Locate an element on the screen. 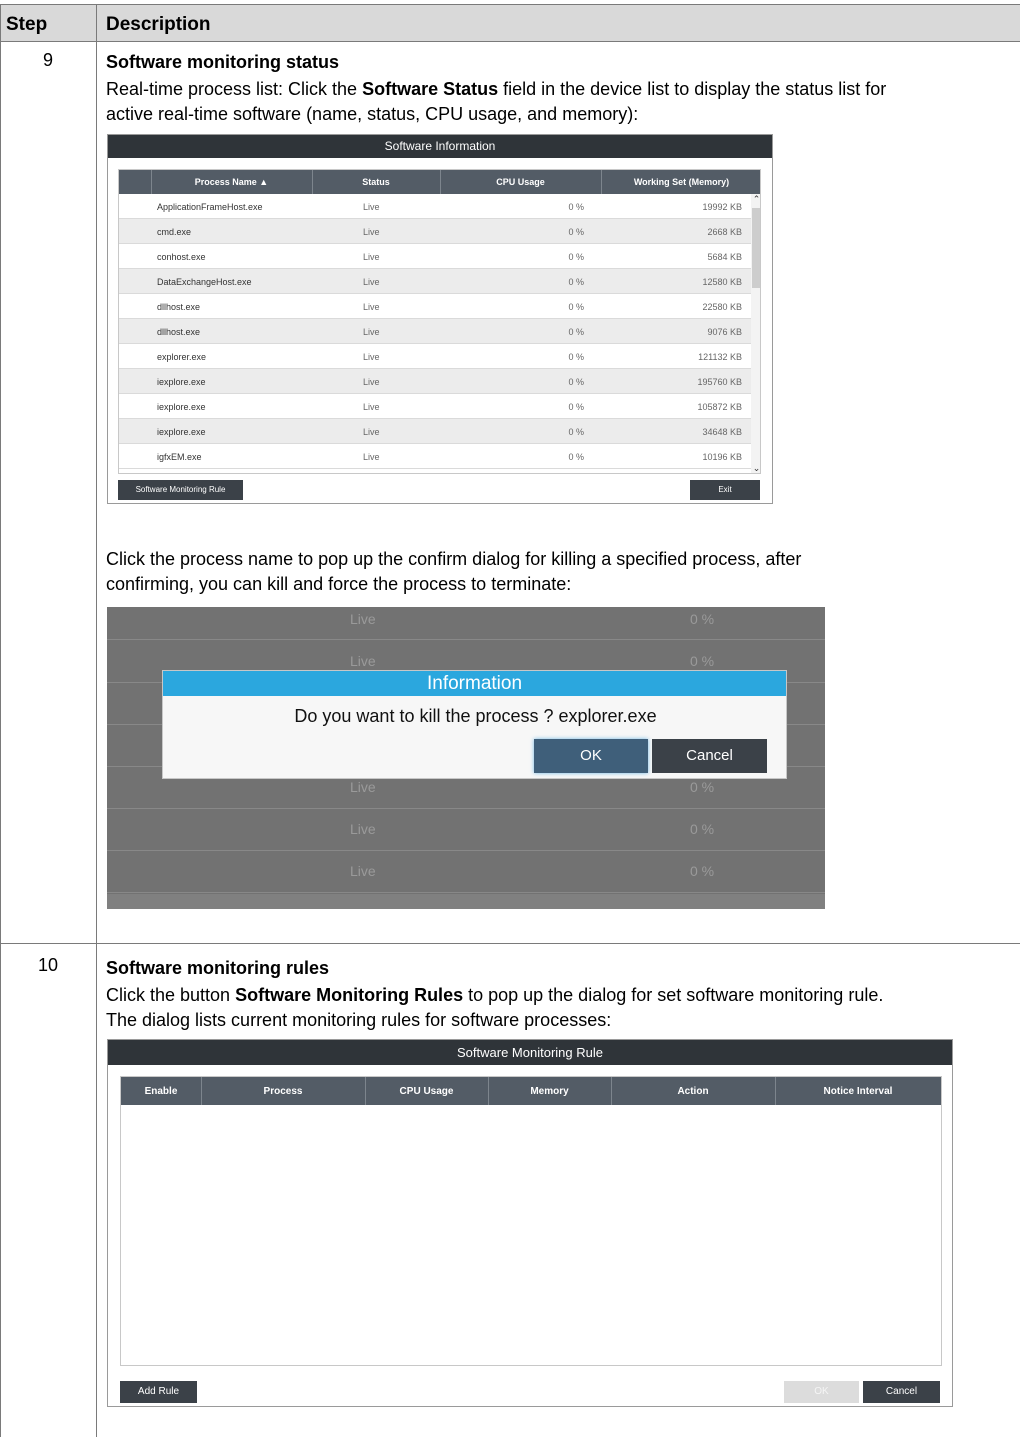  scroll-up-icon: ⌃ is located at coordinates (755, 199).